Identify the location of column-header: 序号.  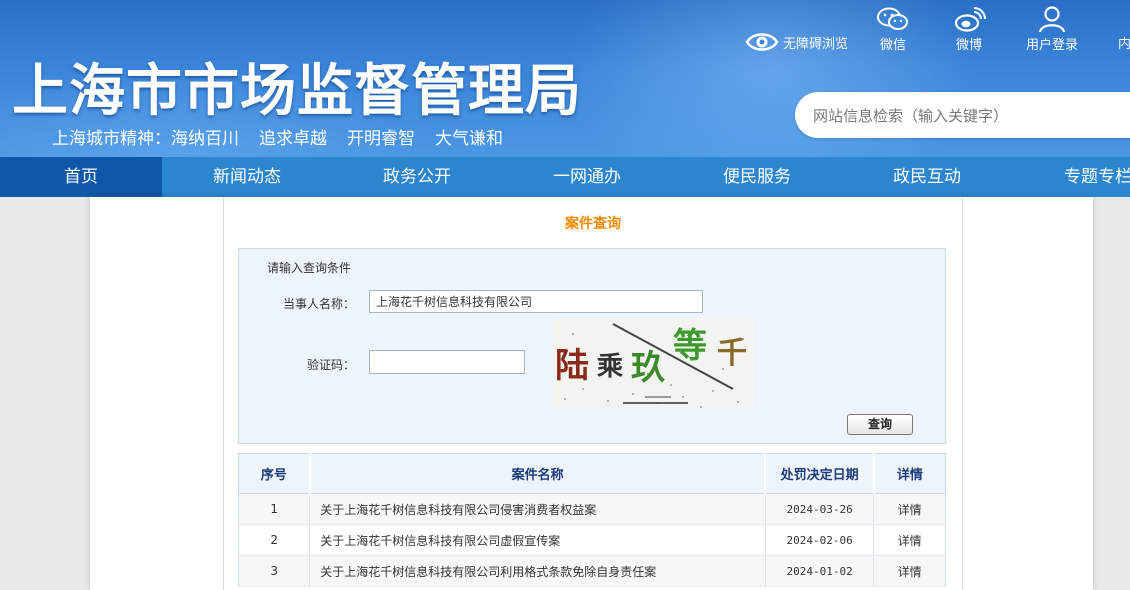
(274, 473).